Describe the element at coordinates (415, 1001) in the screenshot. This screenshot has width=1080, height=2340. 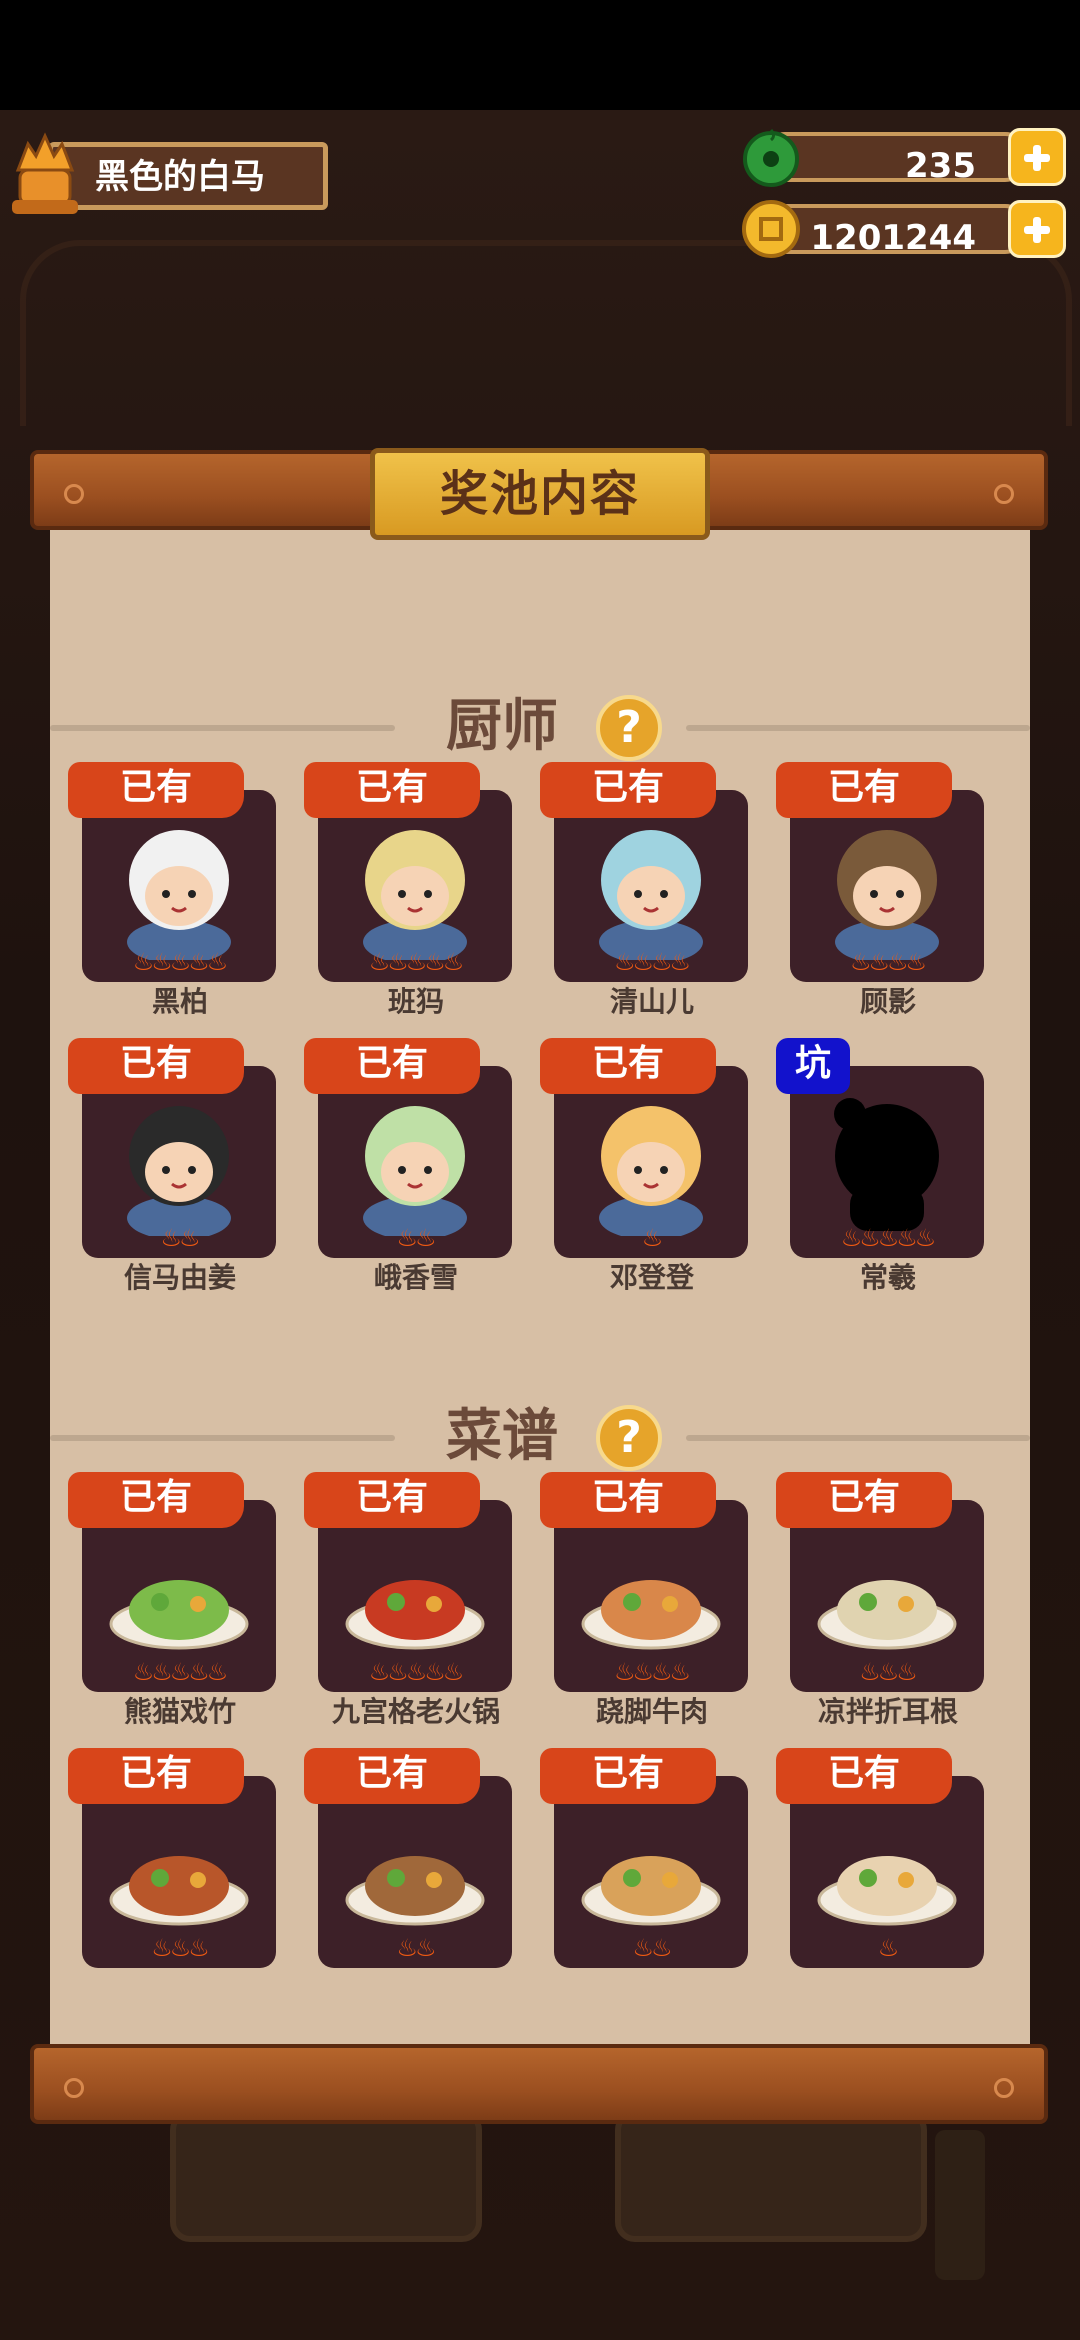
I see `chef-name: 班犸` at that location.